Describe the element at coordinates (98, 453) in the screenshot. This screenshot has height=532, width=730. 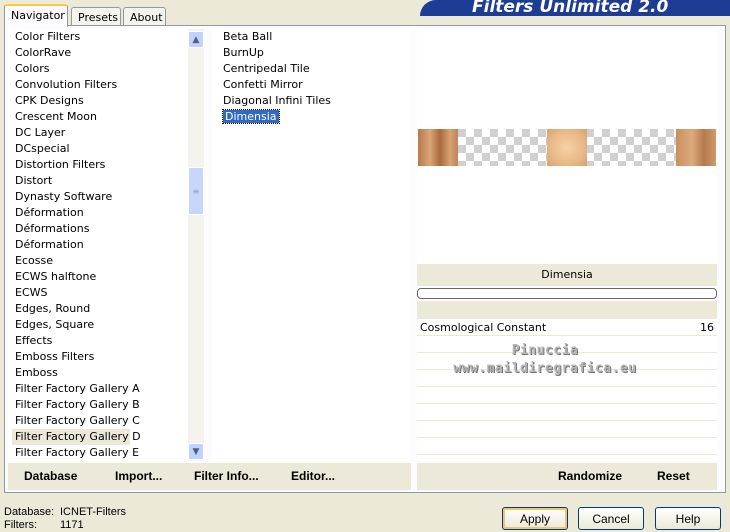
I see `category-item: Filter Factory Gallery E` at that location.